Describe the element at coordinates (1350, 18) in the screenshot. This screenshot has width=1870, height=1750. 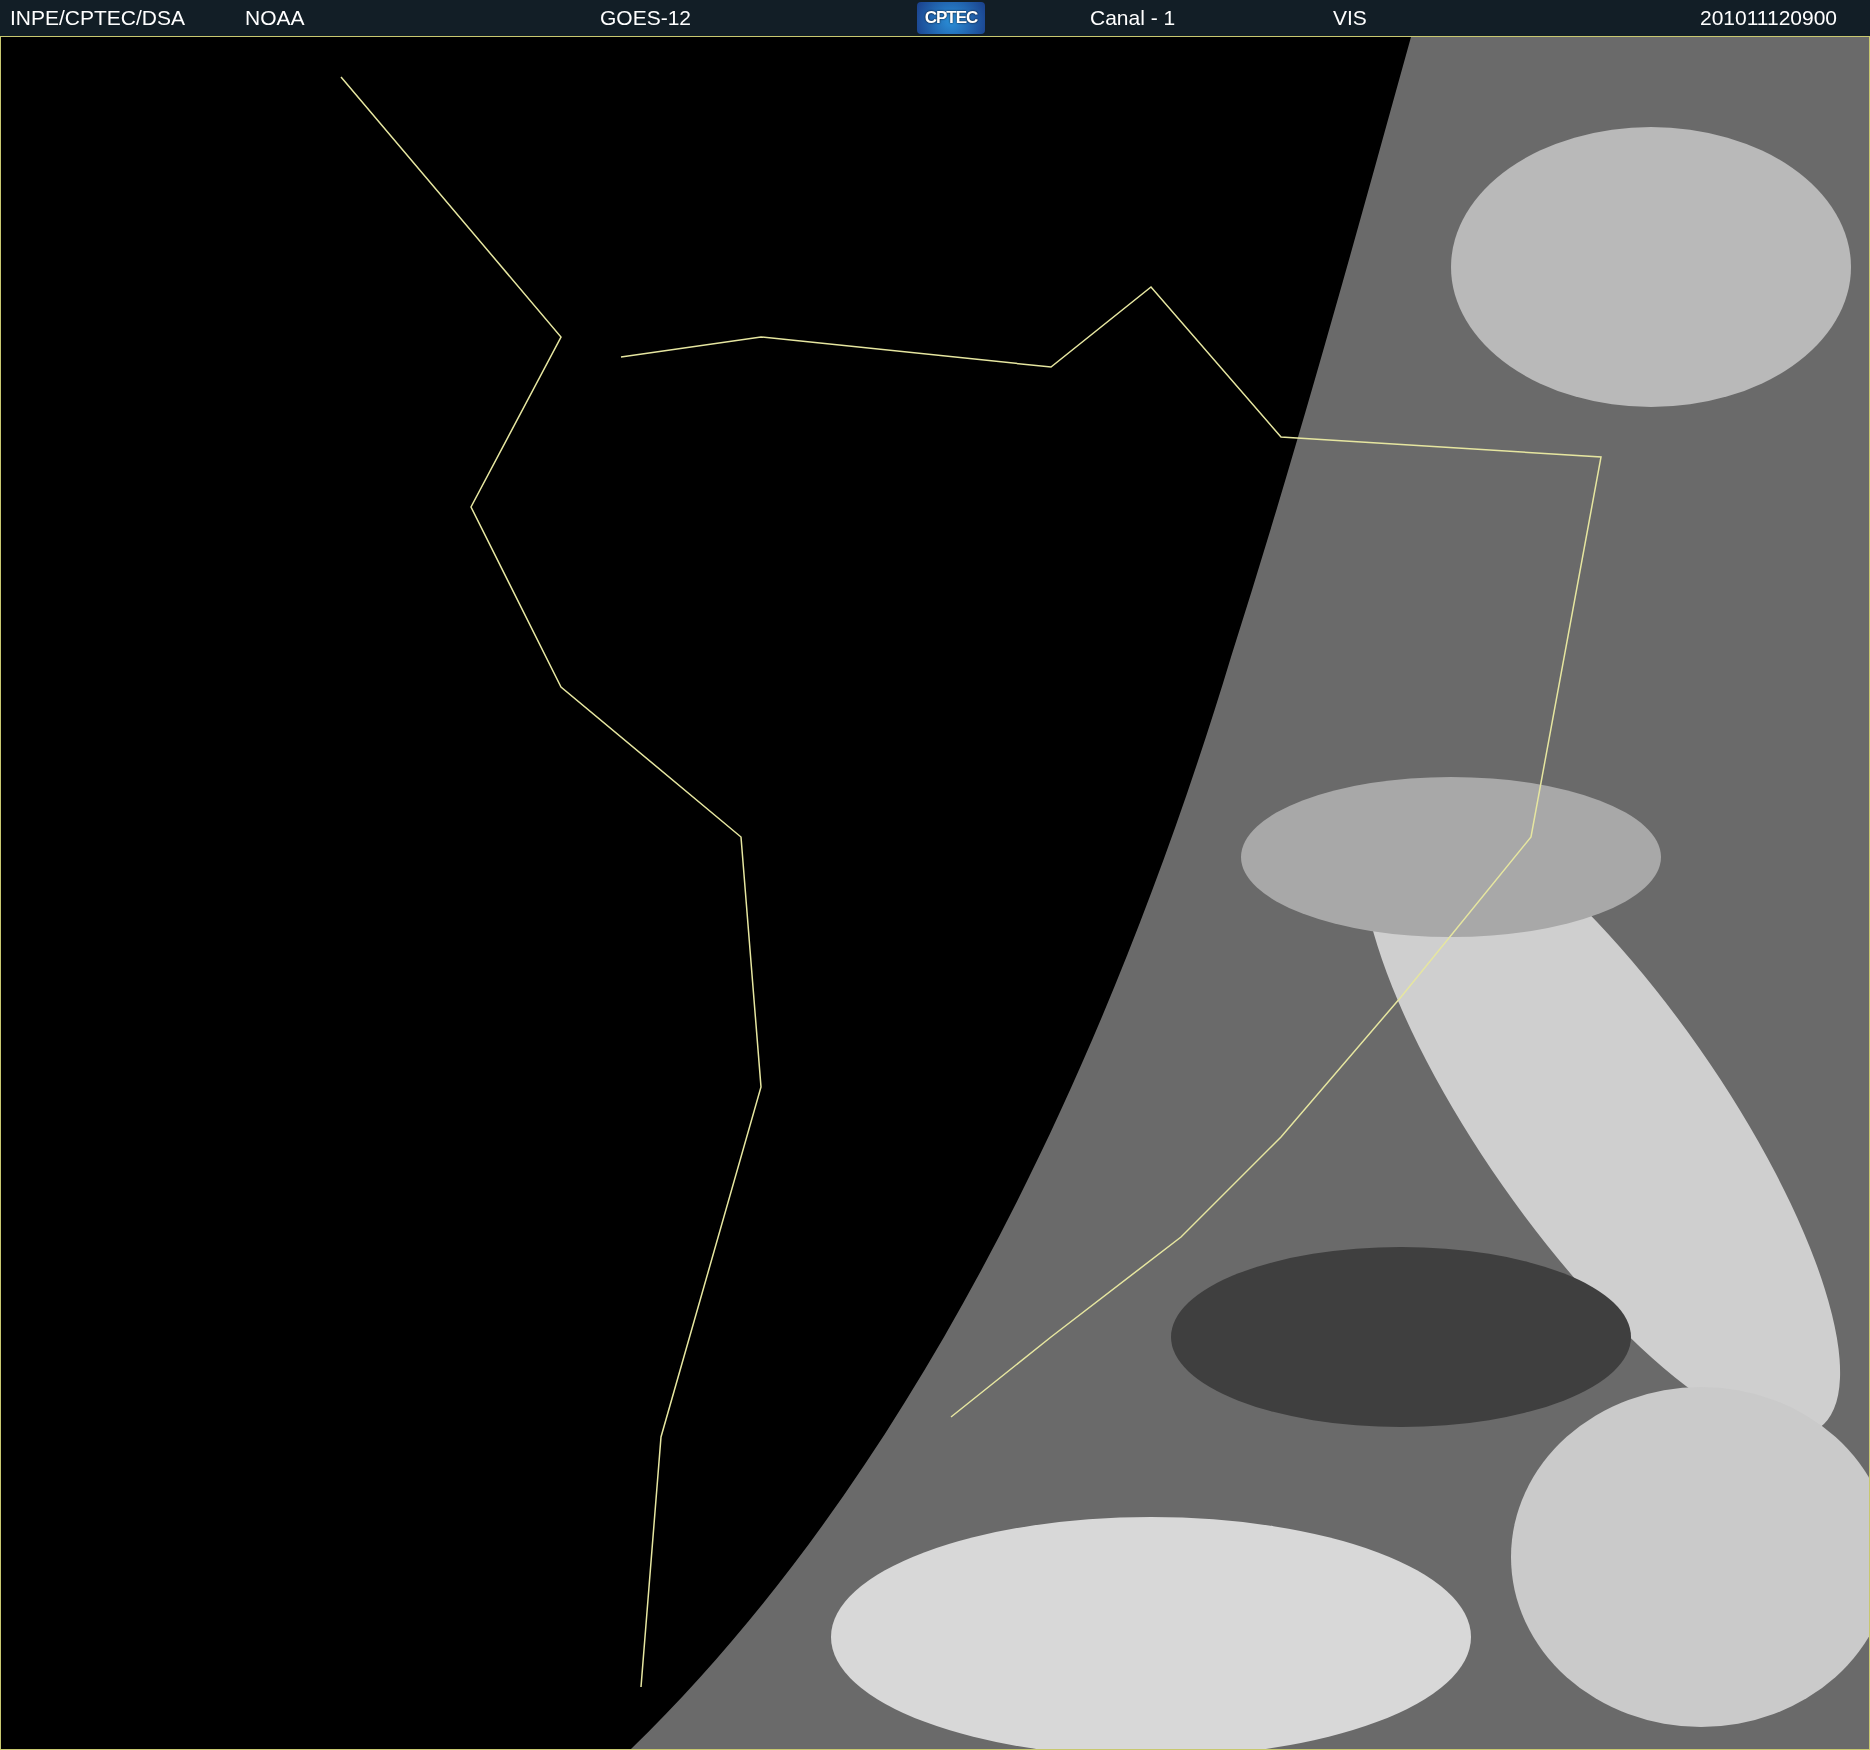
I see `band-label: VIS` at that location.